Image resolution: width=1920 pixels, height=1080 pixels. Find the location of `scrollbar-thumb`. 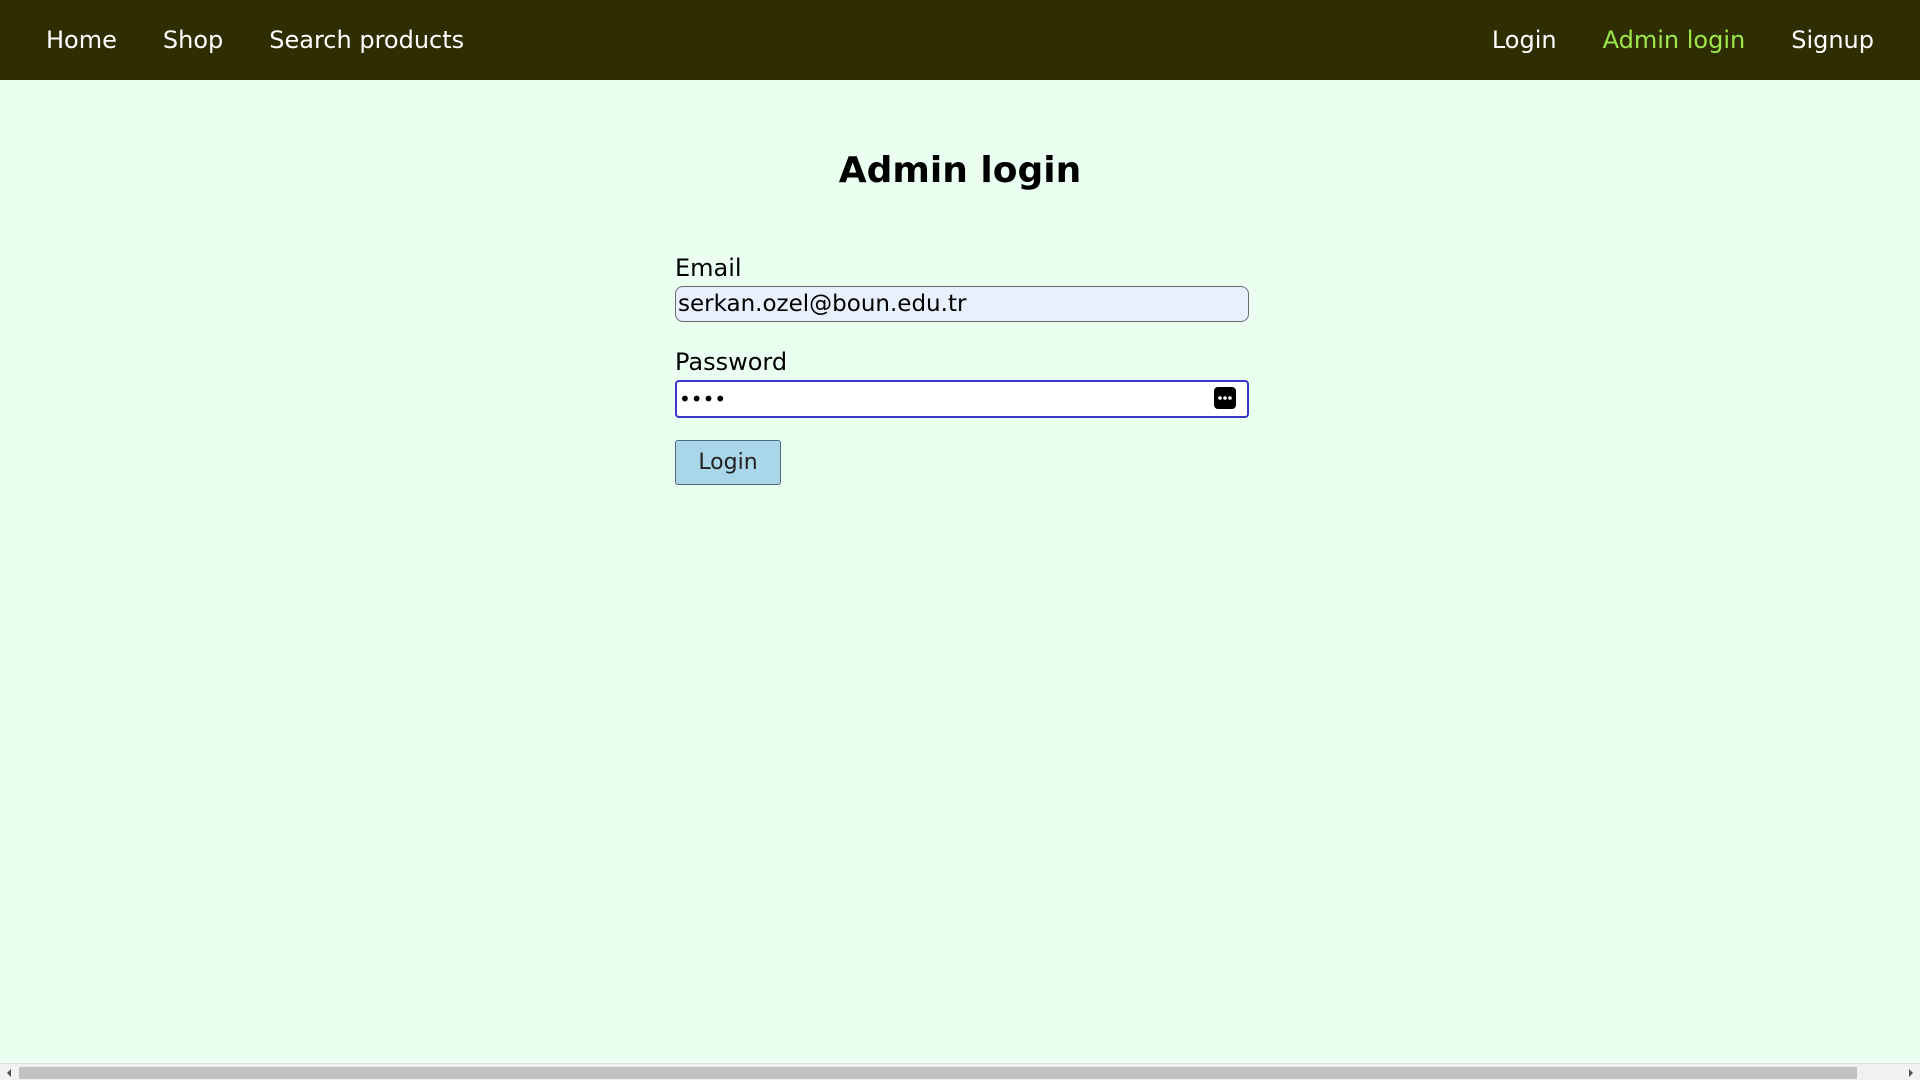

scrollbar-thumb is located at coordinates (938, 1073).